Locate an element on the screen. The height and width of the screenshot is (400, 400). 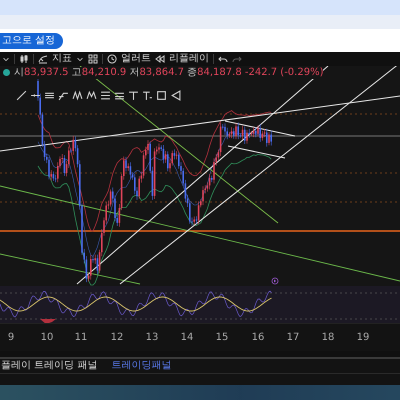
replay-button: 리플레이 is located at coordinates (189, 59).